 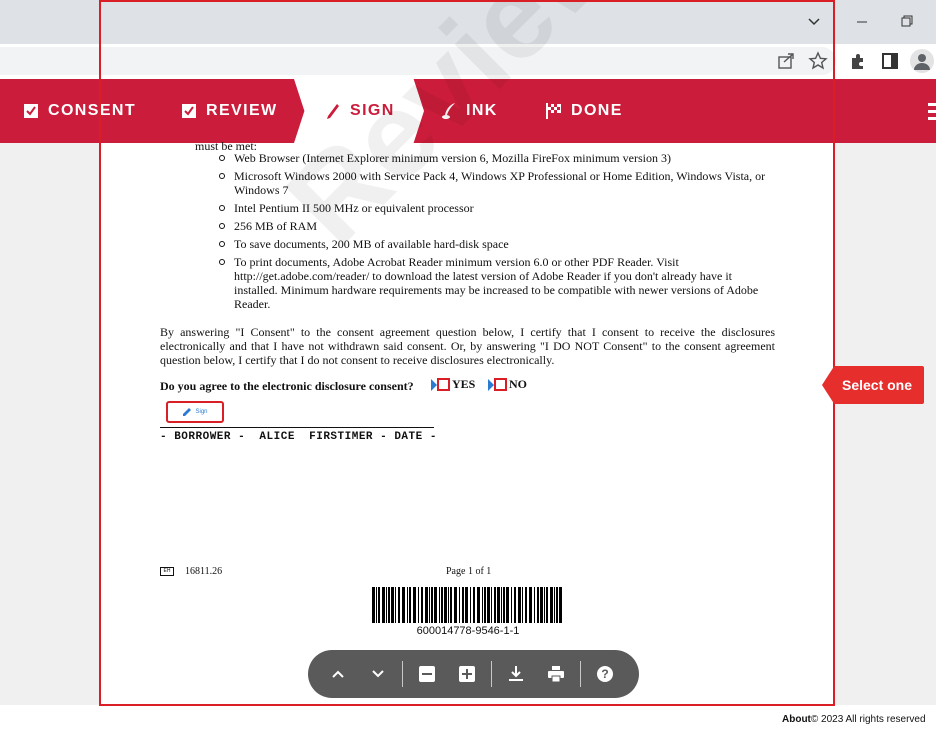 I want to click on profile-icon, so click(x=922, y=61).